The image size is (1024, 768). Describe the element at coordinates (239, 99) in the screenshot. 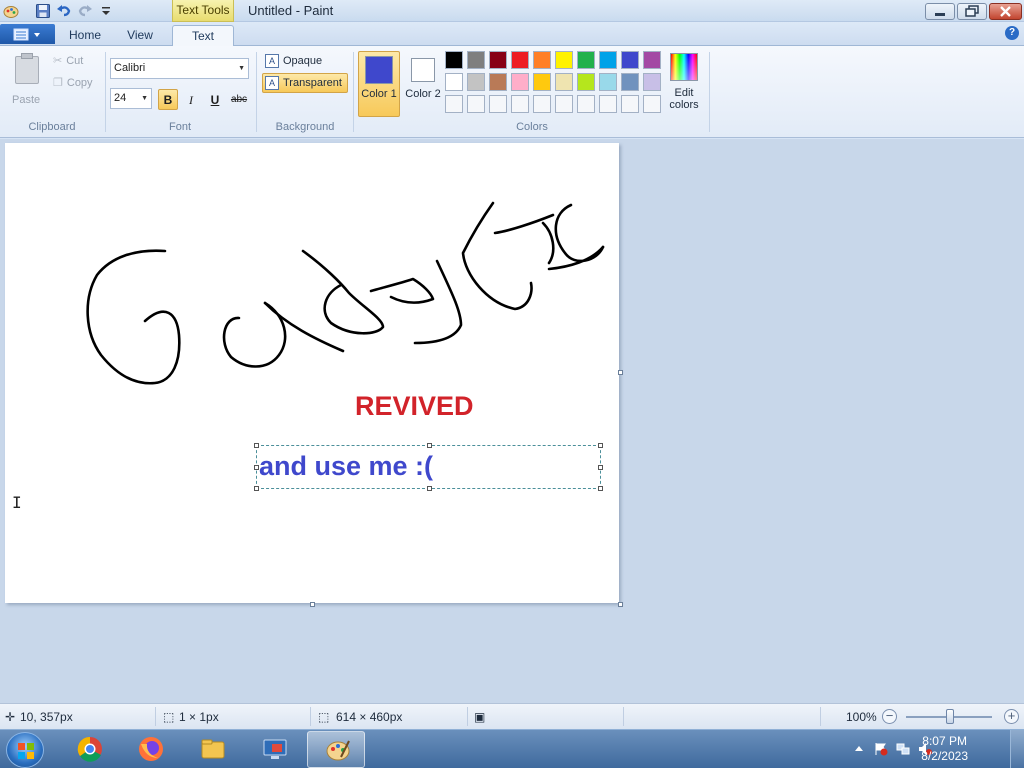

I see `strikethrough-button: abc` at that location.